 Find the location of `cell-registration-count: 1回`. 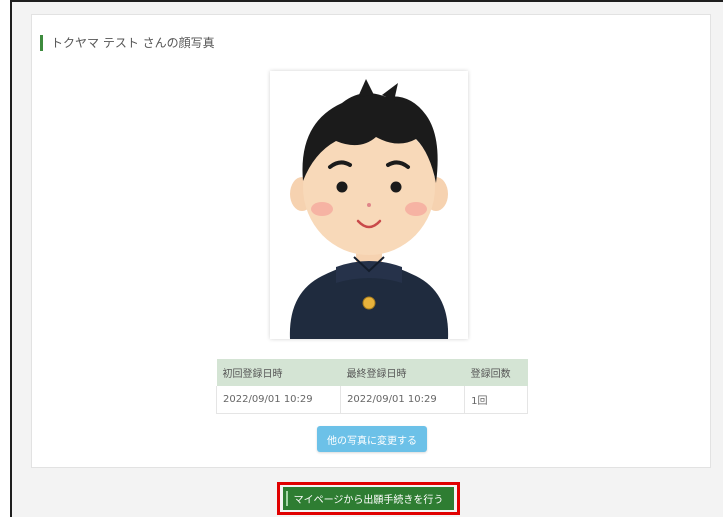

cell-registration-count: 1回 is located at coordinates (496, 400).